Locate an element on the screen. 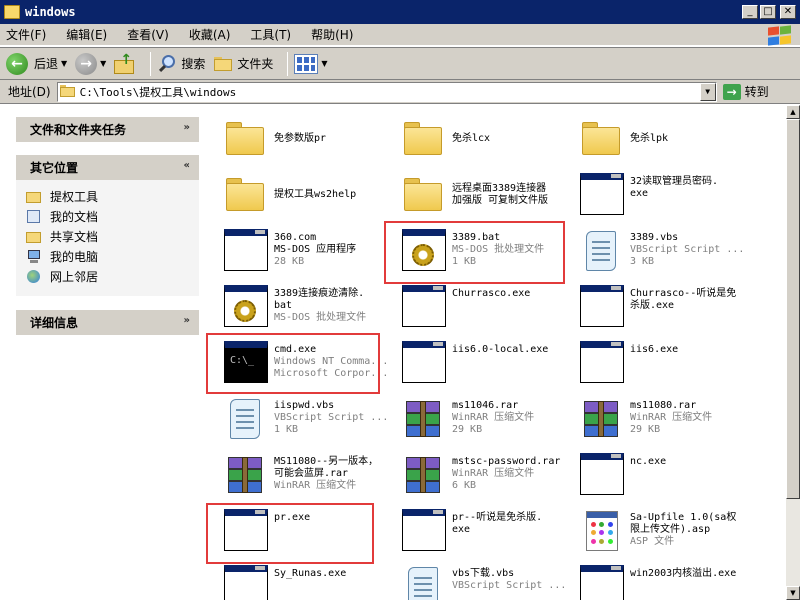 The height and width of the screenshot is (600, 800). file-item: 免杀lpk is located at coordinates (665, 142).